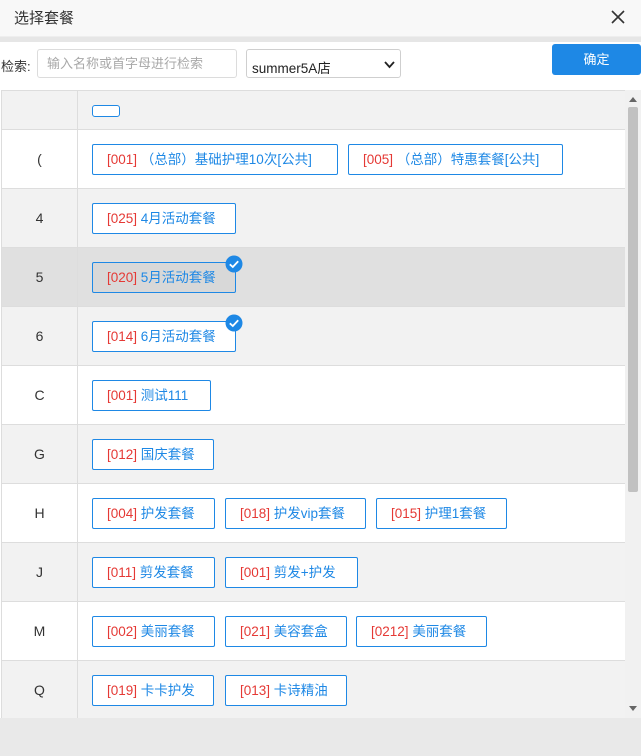 This screenshot has width=641, height=756. What do you see at coordinates (122, 454) in the screenshot?
I see `package-code: [012]` at bounding box center [122, 454].